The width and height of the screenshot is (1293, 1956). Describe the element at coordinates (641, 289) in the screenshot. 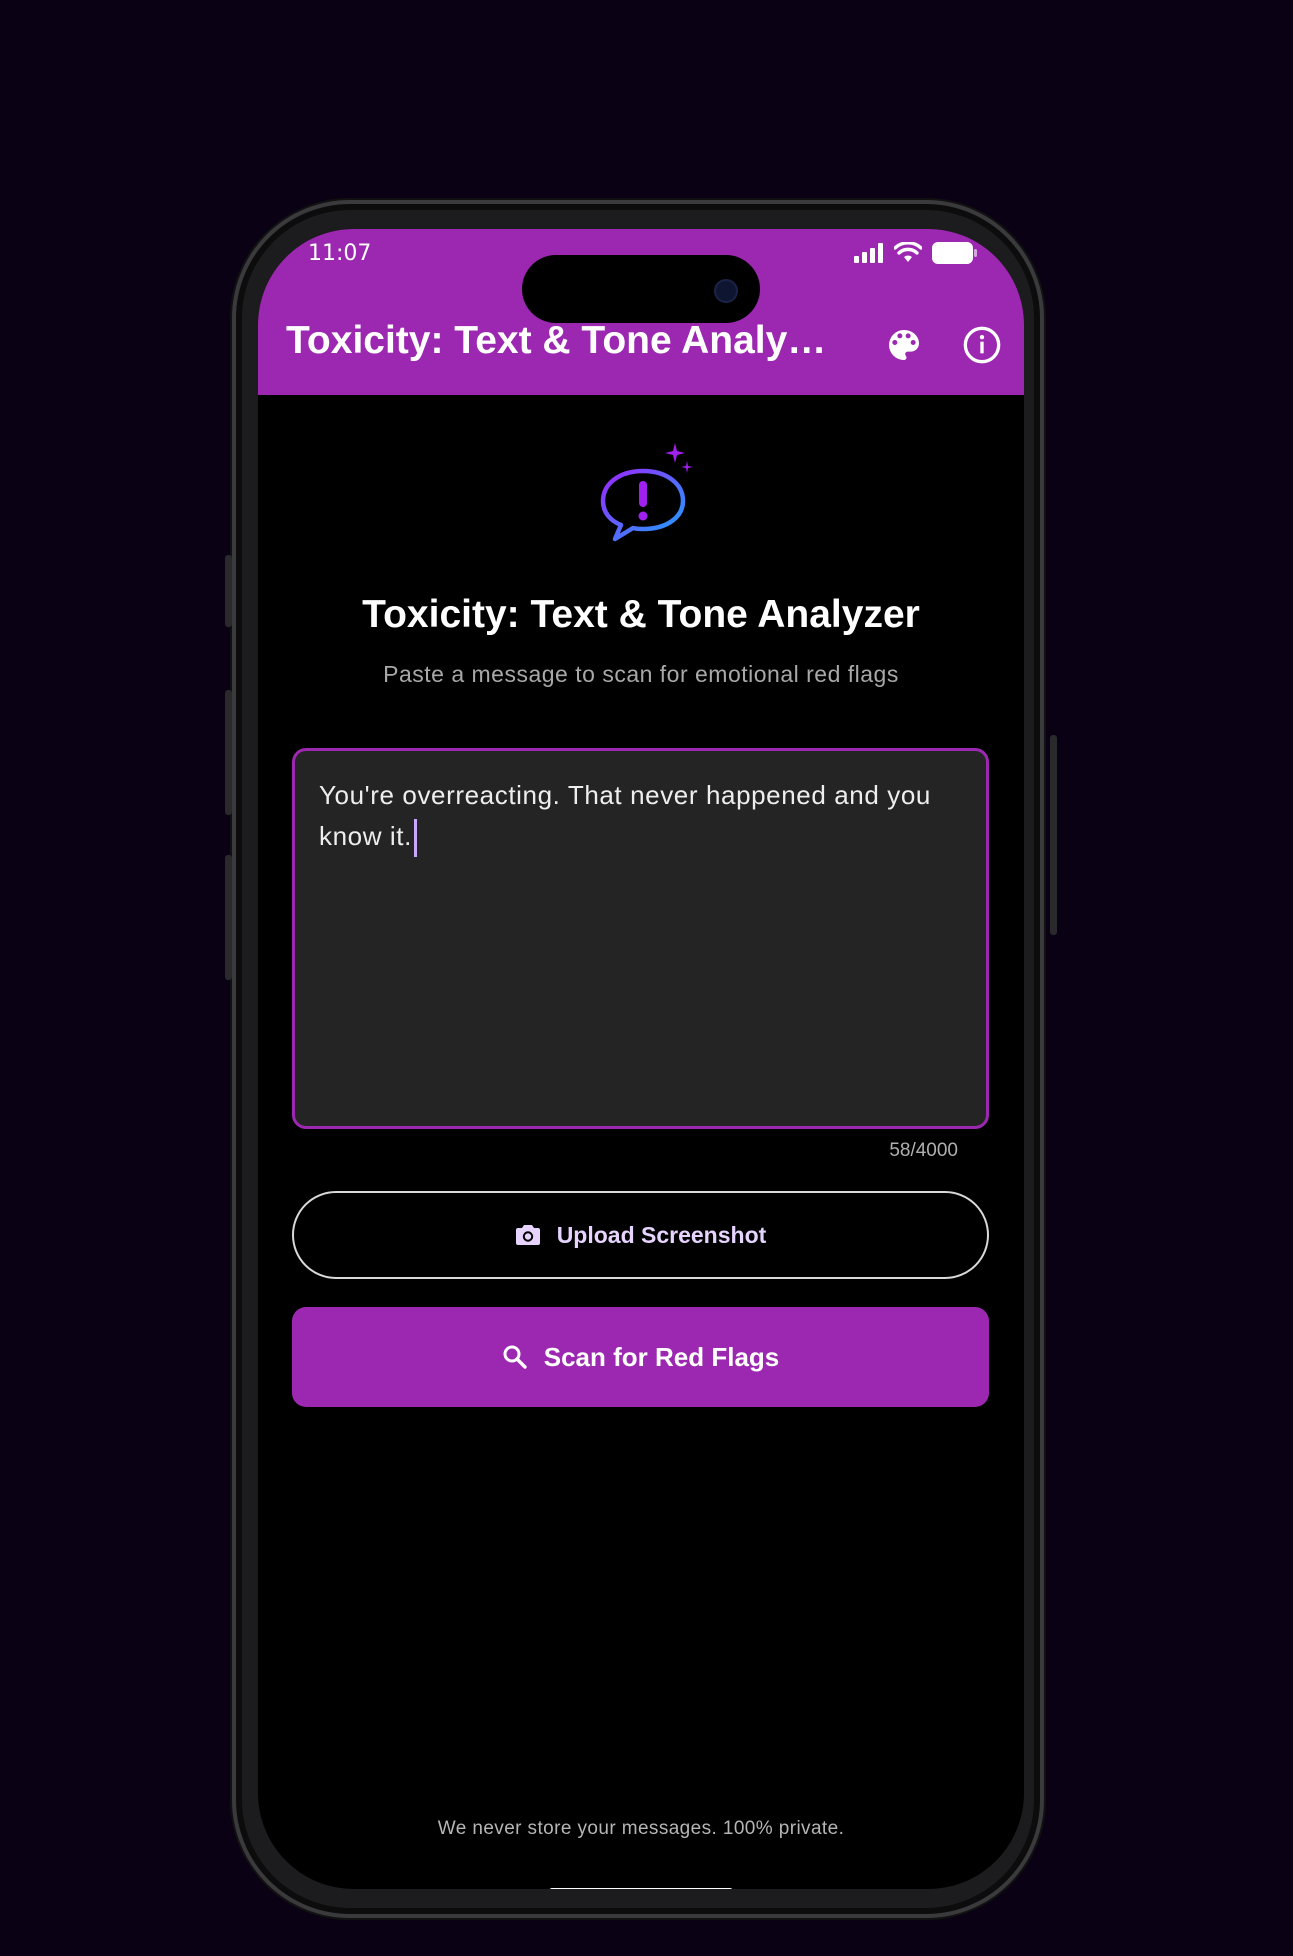

I see `dynamic-island` at that location.